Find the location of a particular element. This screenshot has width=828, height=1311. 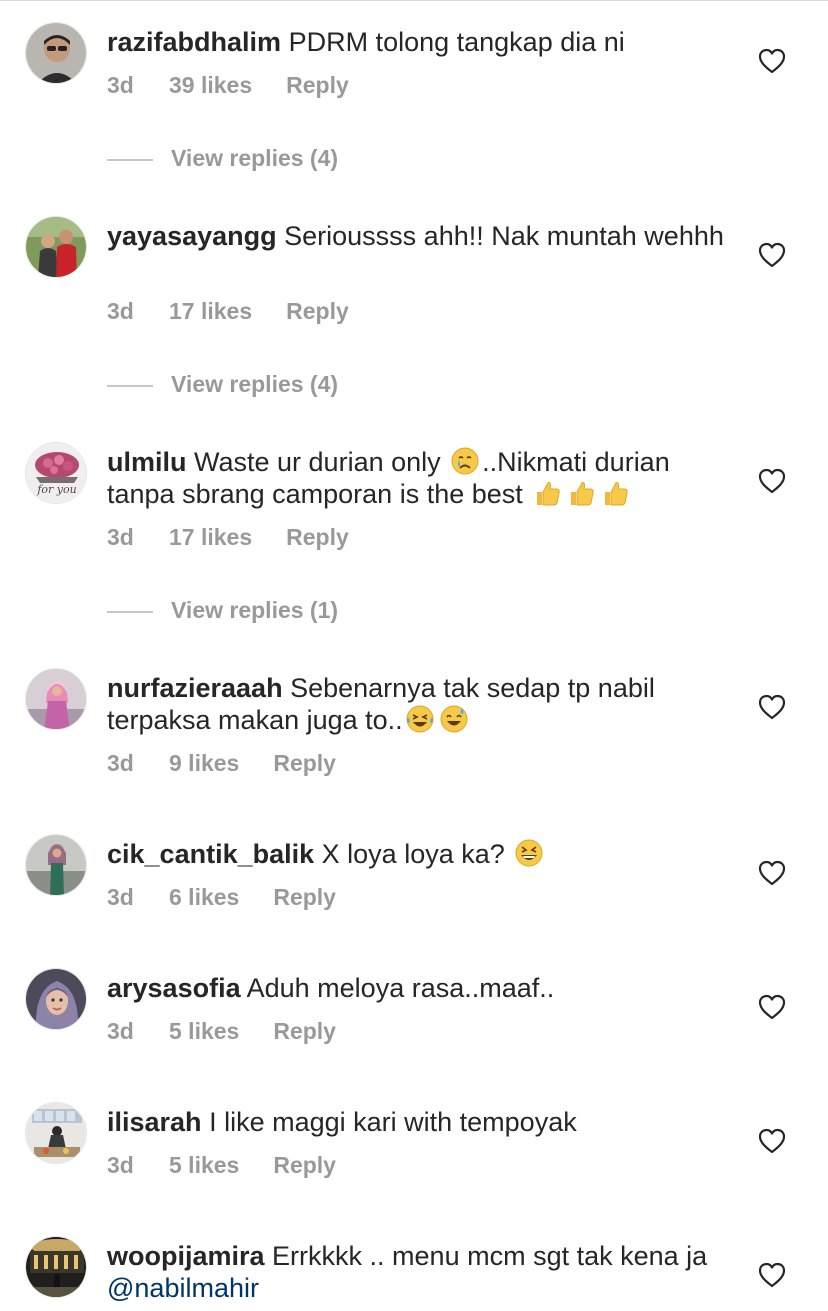

avatar: for you is located at coordinates (56, 473).